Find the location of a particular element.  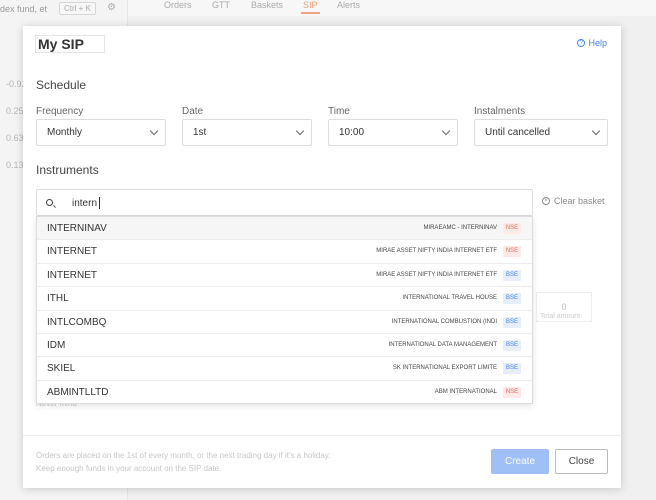

search-icon is located at coordinates (49, 202).